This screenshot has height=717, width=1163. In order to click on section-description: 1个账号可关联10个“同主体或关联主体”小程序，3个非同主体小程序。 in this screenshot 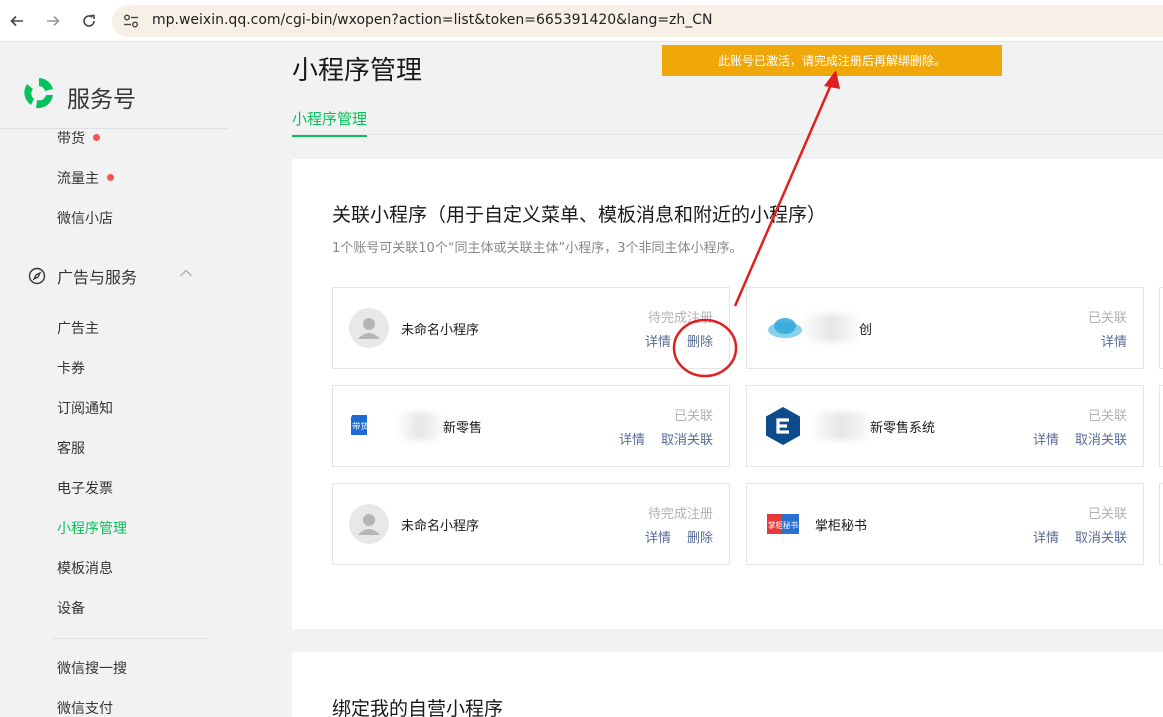, I will do `click(537, 248)`.